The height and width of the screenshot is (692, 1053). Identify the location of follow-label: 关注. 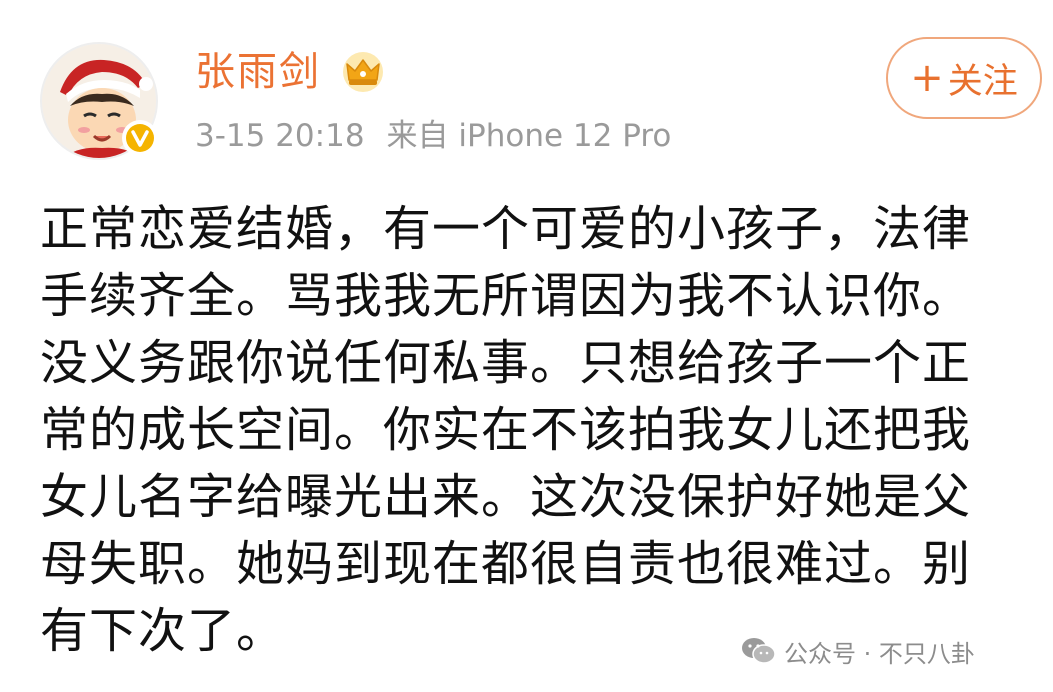
(982, 81).